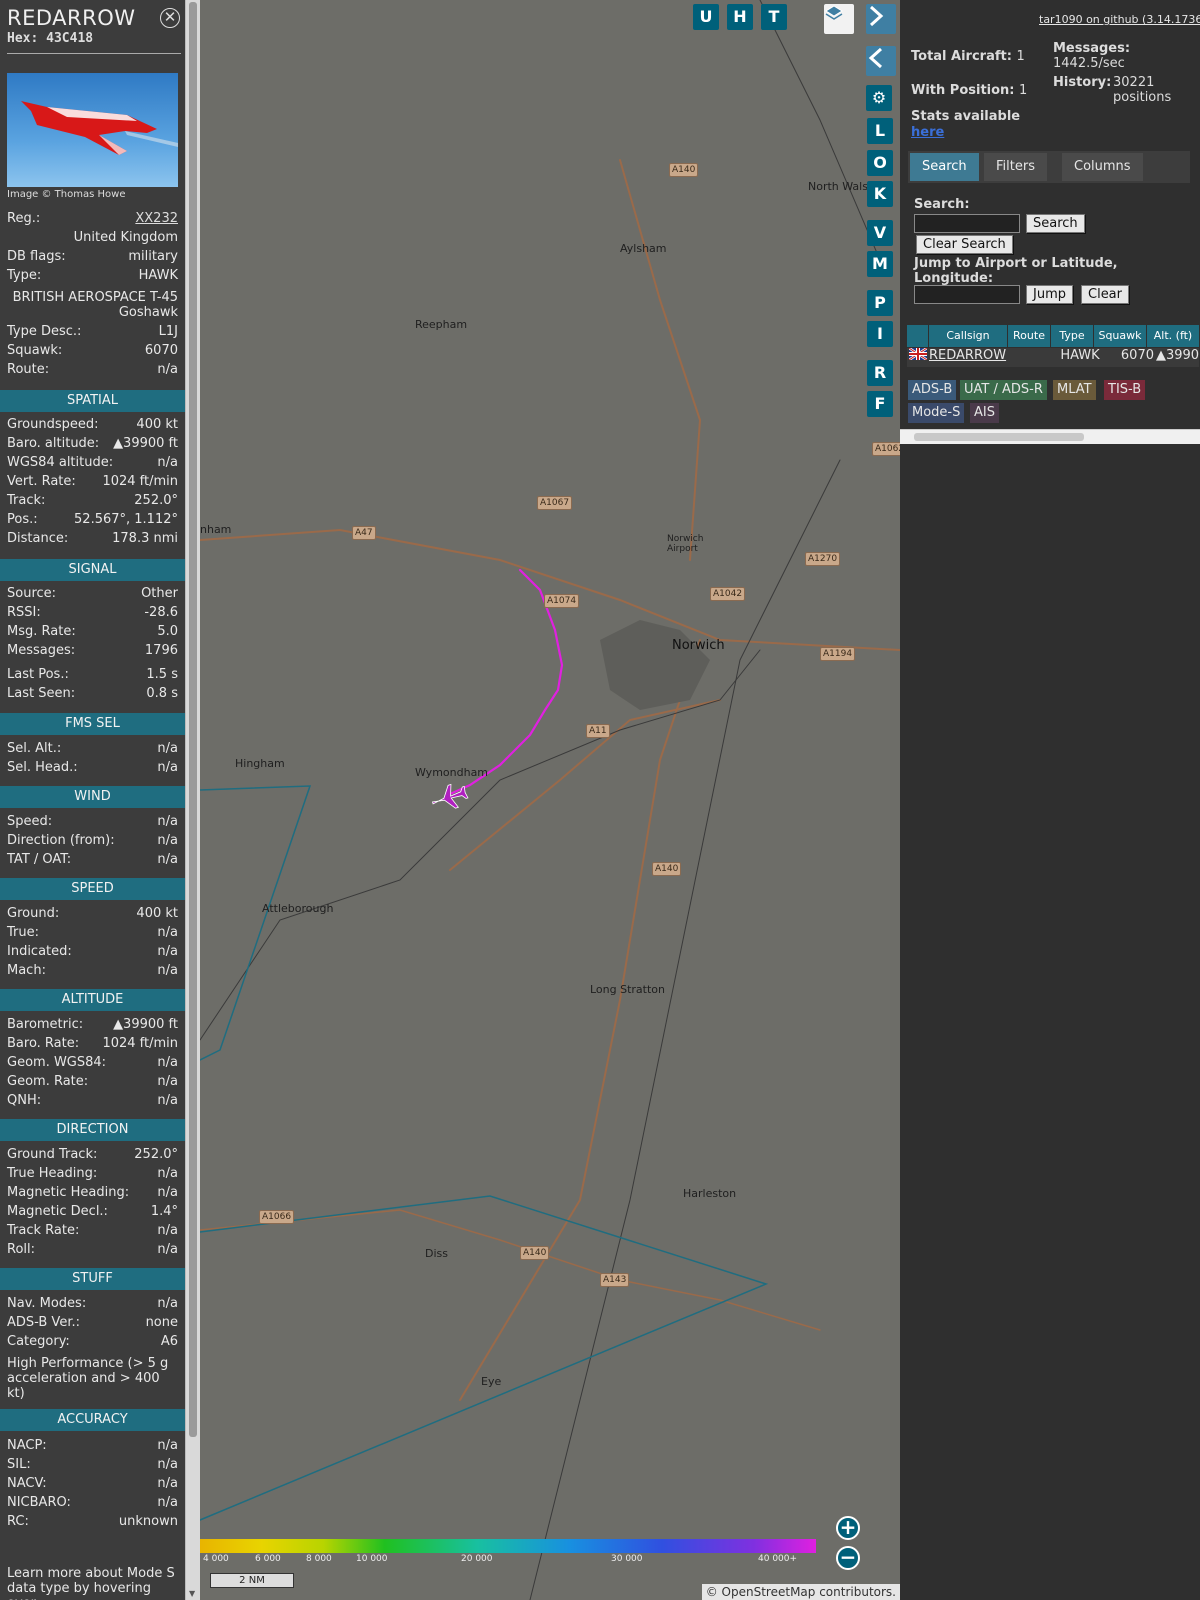 Image resolution: width=1200 pixels, height=1600 pixels. I want to click on reg-row: Reg.: XX232, so click(92, 220).